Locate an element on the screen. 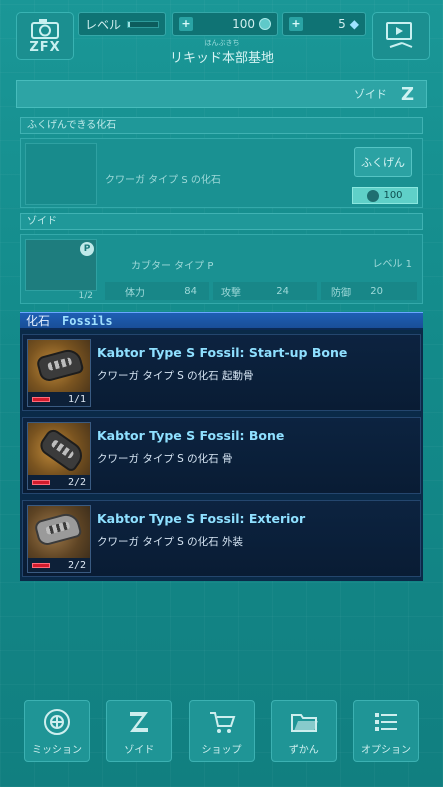 This screenshot has height=787, width=443. nav-zoid-button: ゾイド is located at coordinates (139, 731).